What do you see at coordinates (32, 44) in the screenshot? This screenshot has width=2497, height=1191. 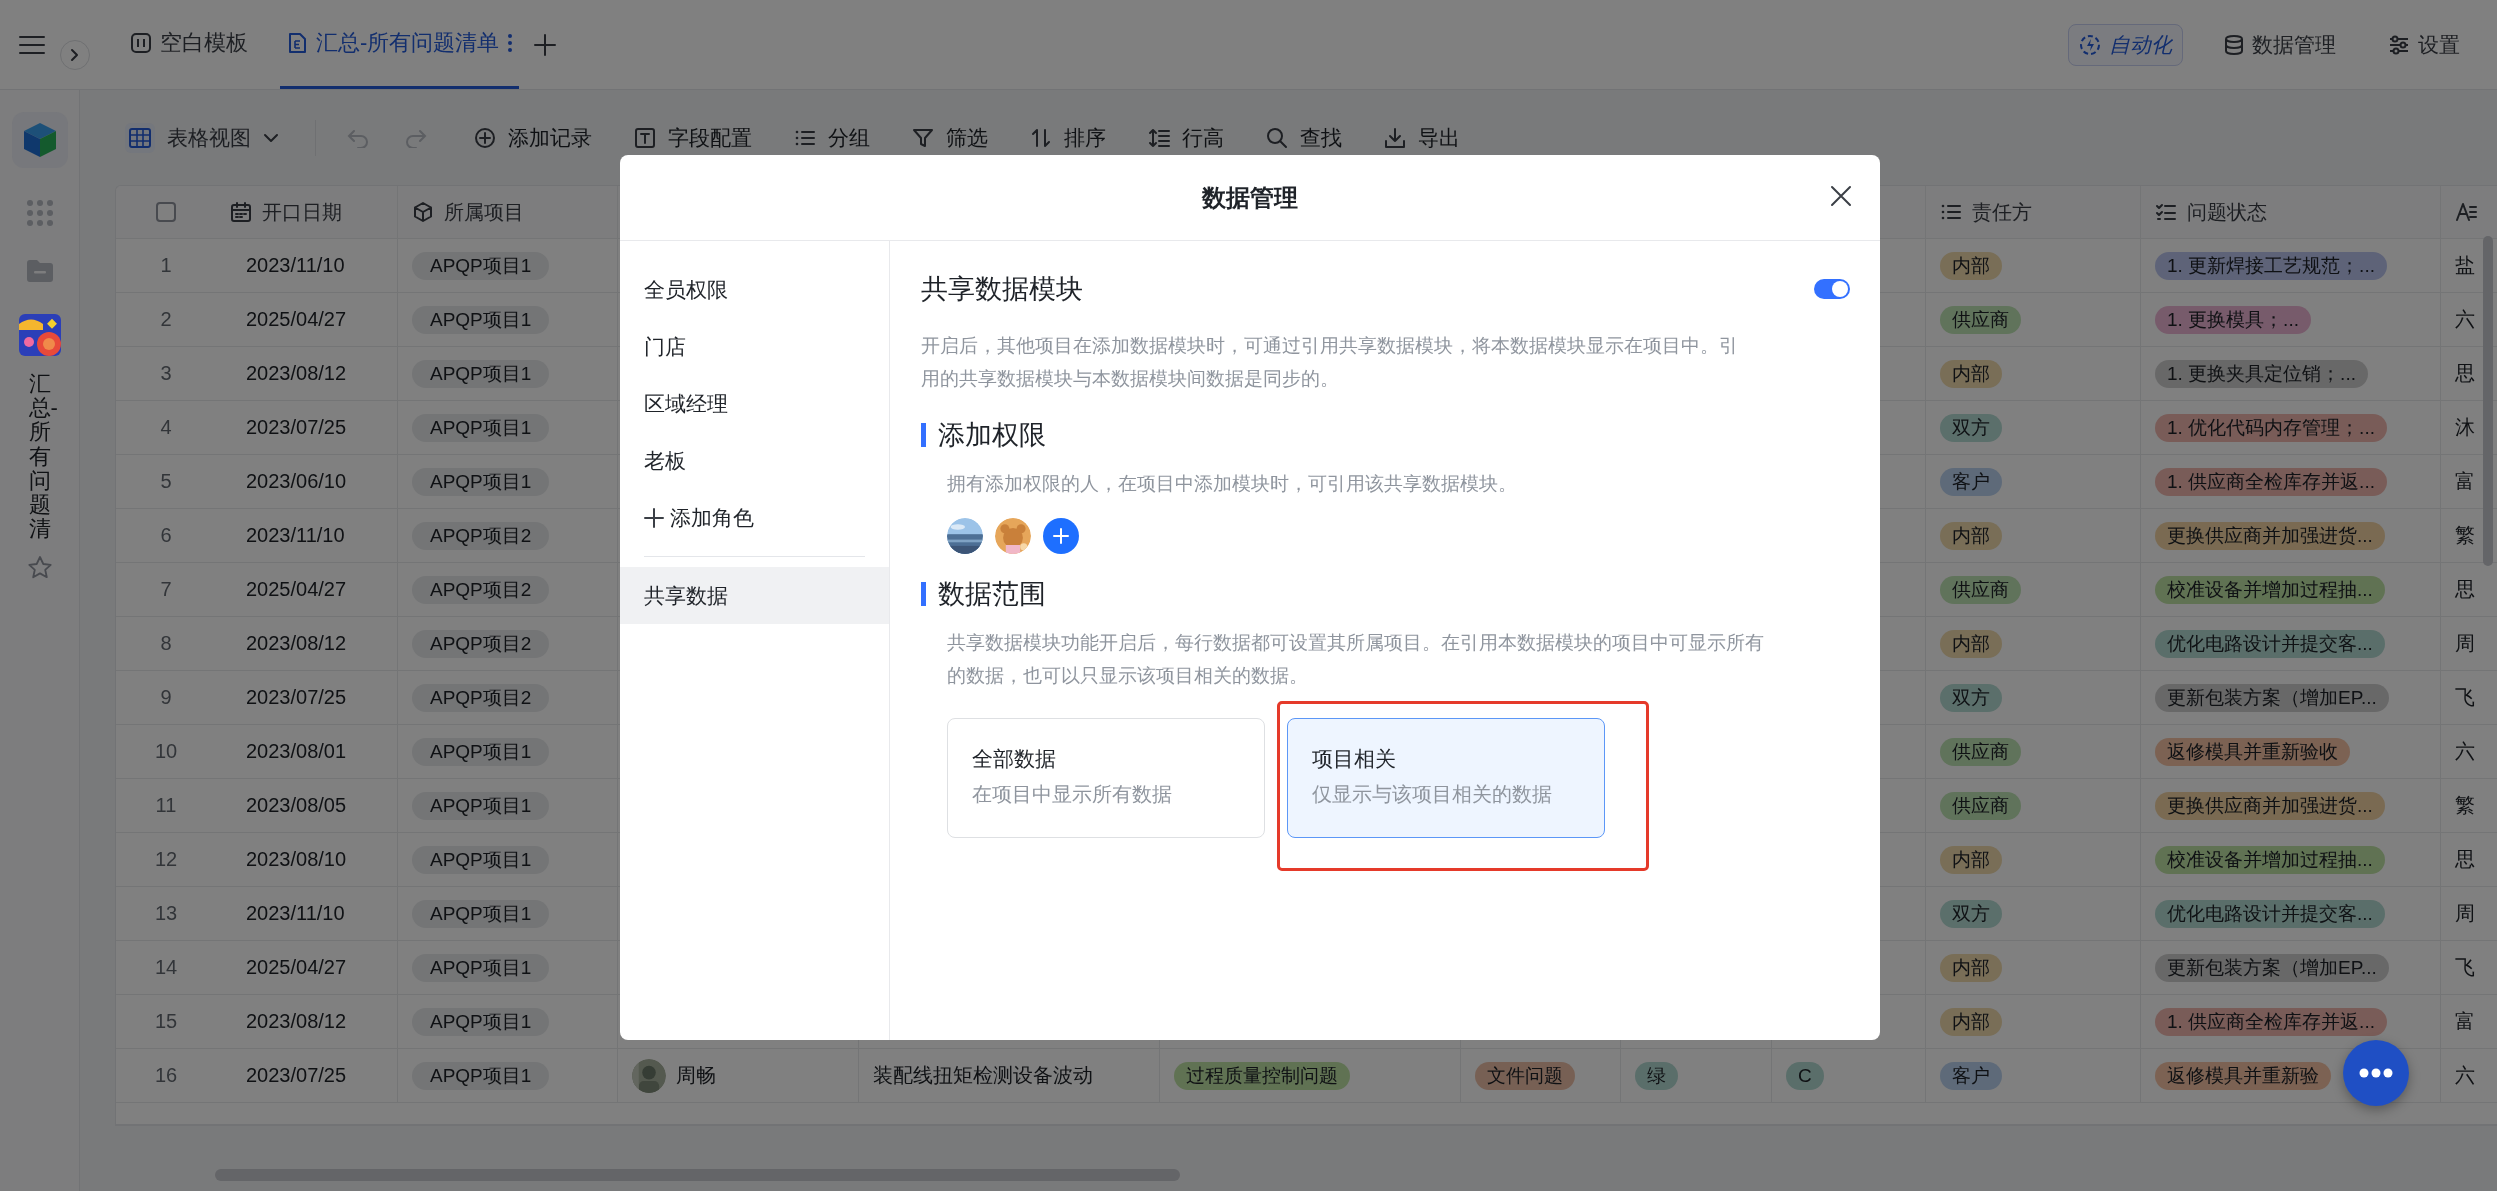 I see `menu-icon` at bounding box center [32, 44].